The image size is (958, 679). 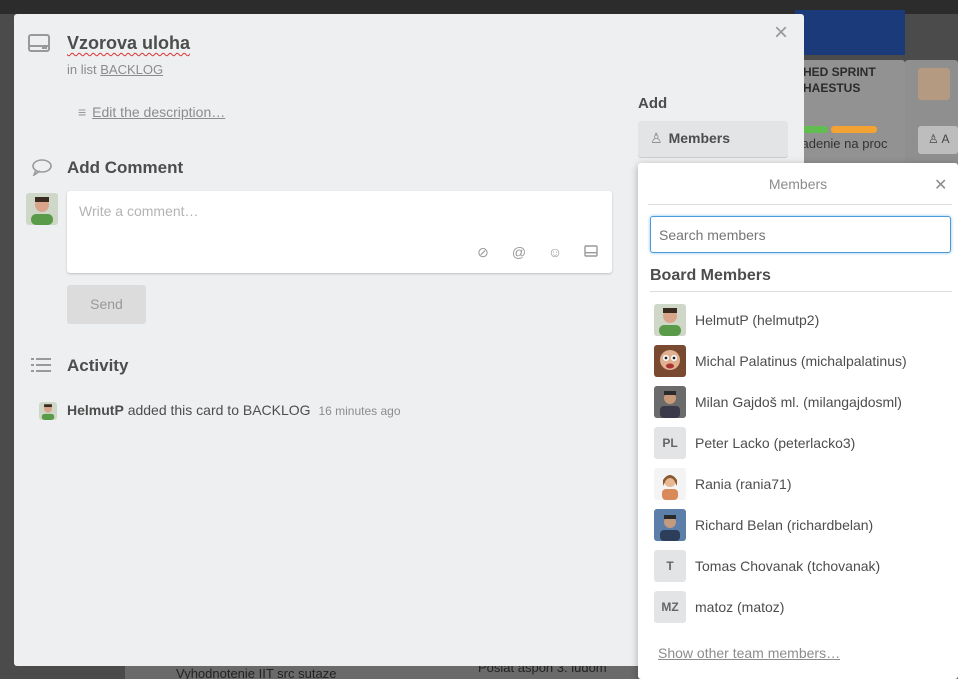 I want to click on member-item: HelmutP (helmutp2), so click(x=736, y=320).